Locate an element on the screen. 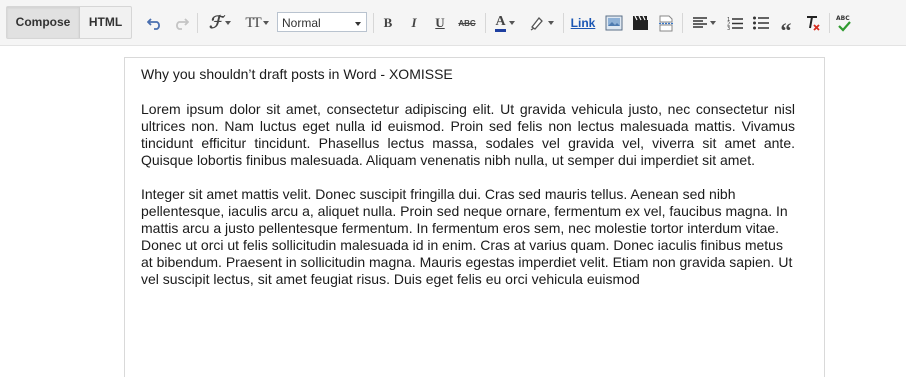 This screenshot has height=377, width=906. text-color-button: A is located at coordinates (505, 23).